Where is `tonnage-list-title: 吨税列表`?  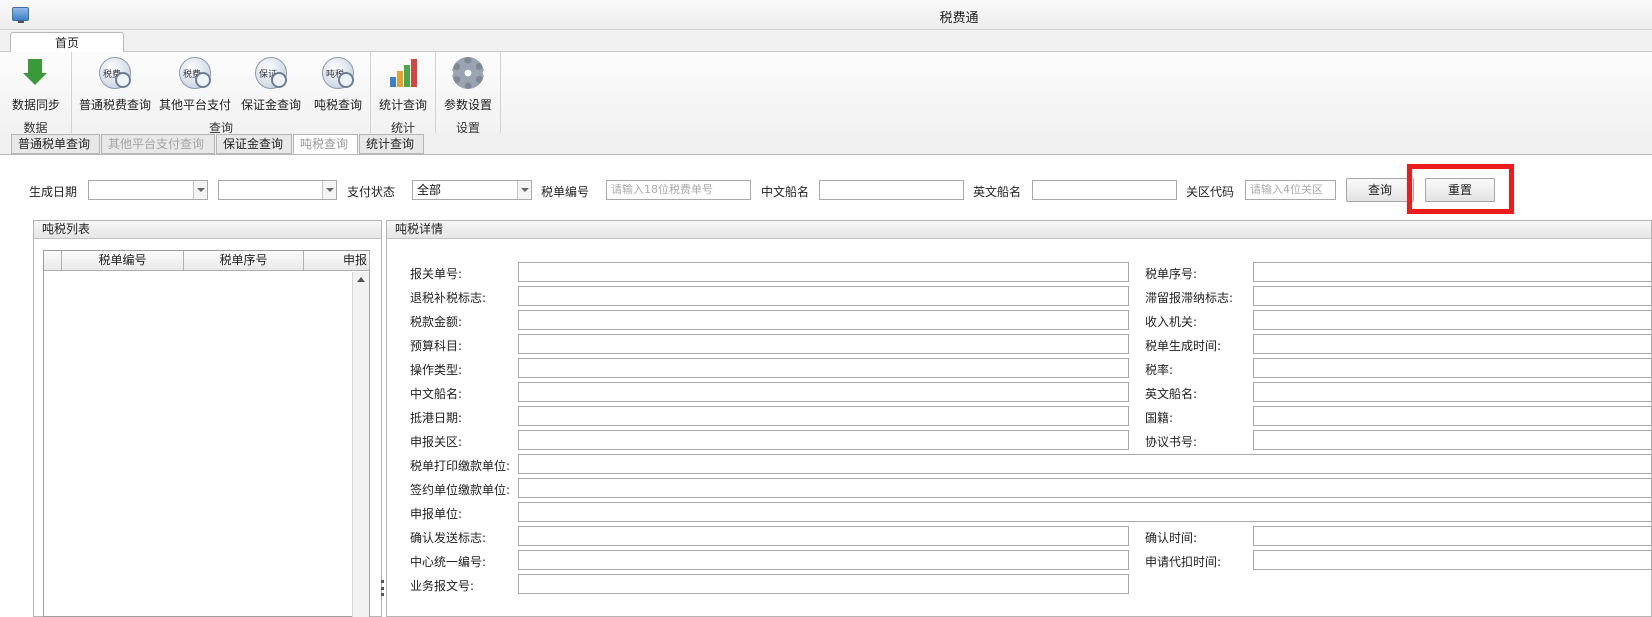 tonnage-list-title: 吨税列表 is located at coordinates (207, 230).